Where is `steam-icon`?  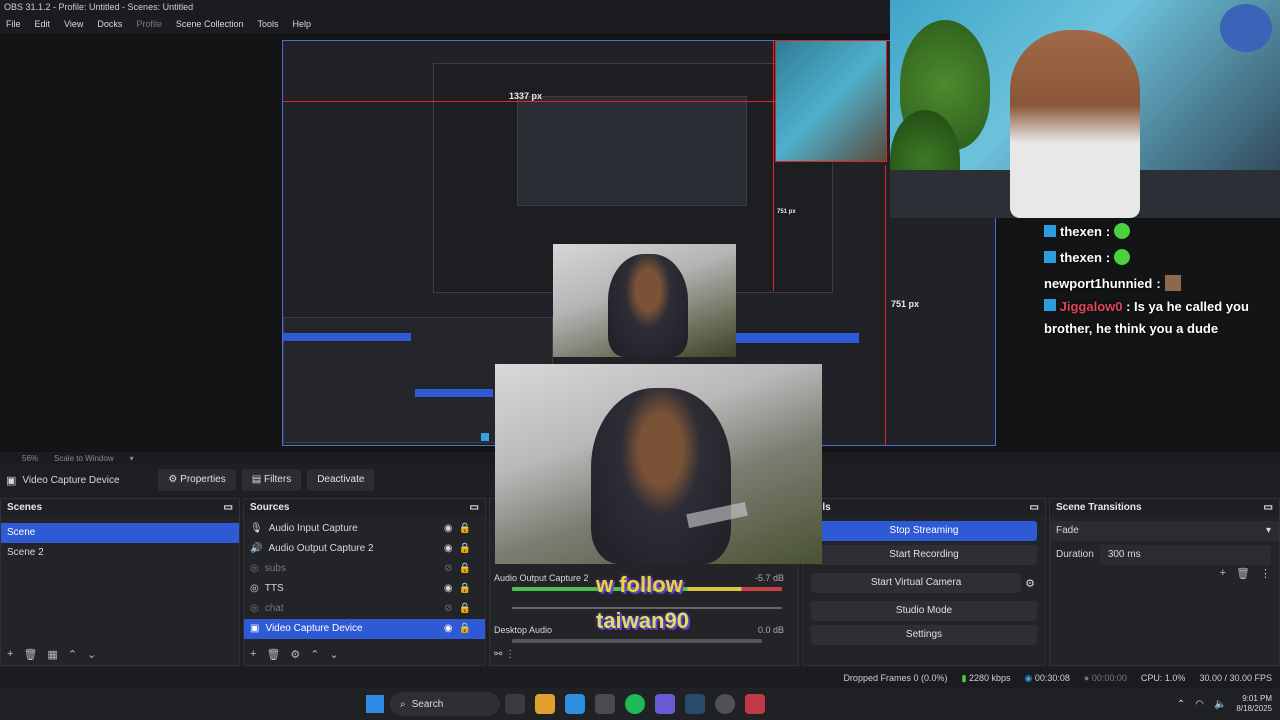 steam-icon is located at coordinates (695, 704).